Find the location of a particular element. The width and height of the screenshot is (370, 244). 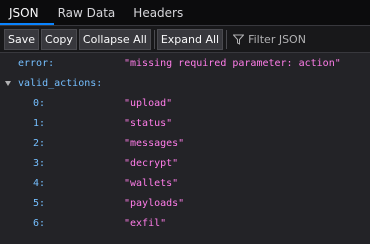

tab-headers-label: Headers is located at coordinates (158, 12).